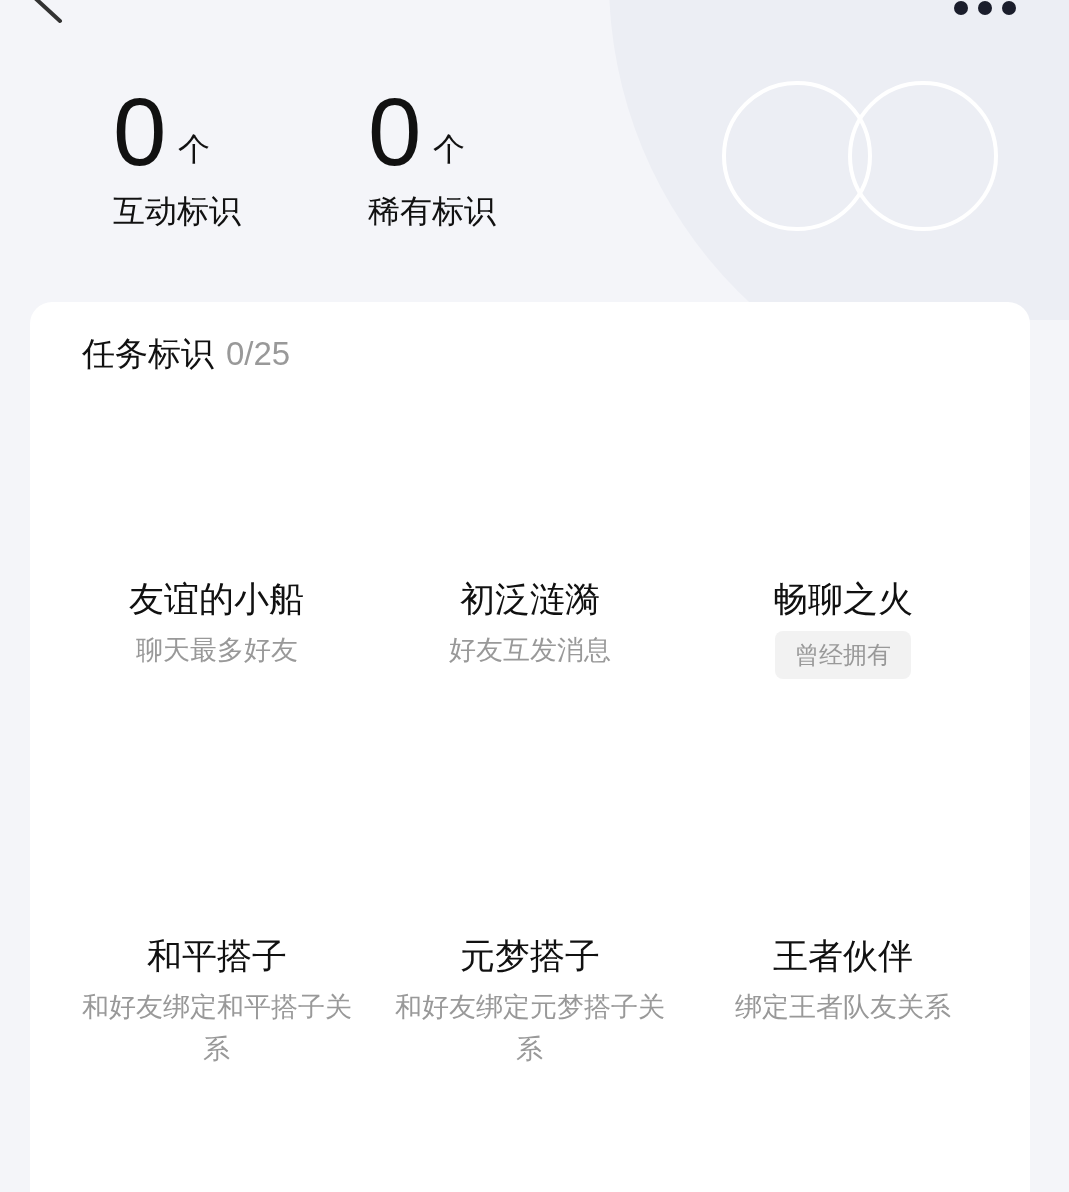  Describe the element at coordinates (986, 8) in the screenshot. I see `more-icon` at that location.